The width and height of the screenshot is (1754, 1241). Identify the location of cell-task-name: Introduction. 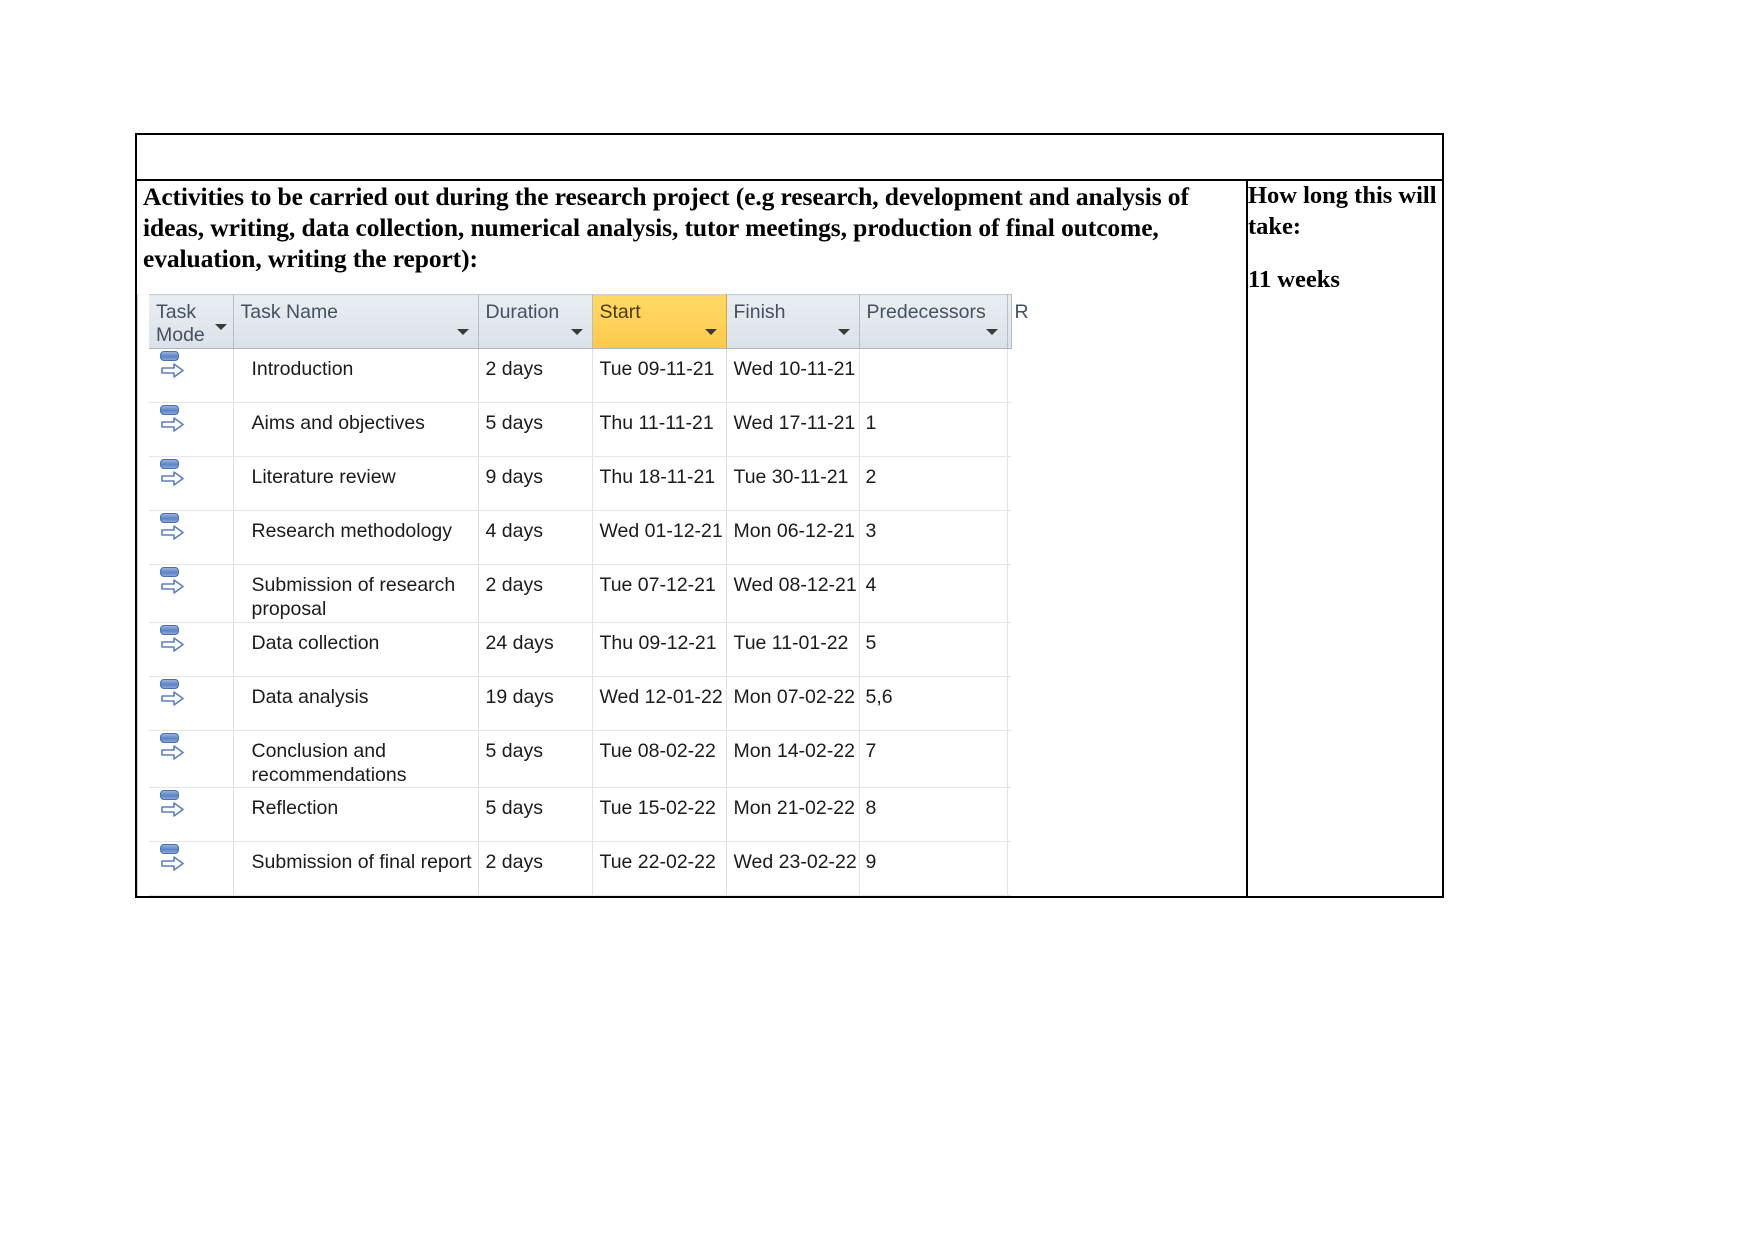
(356, 376).